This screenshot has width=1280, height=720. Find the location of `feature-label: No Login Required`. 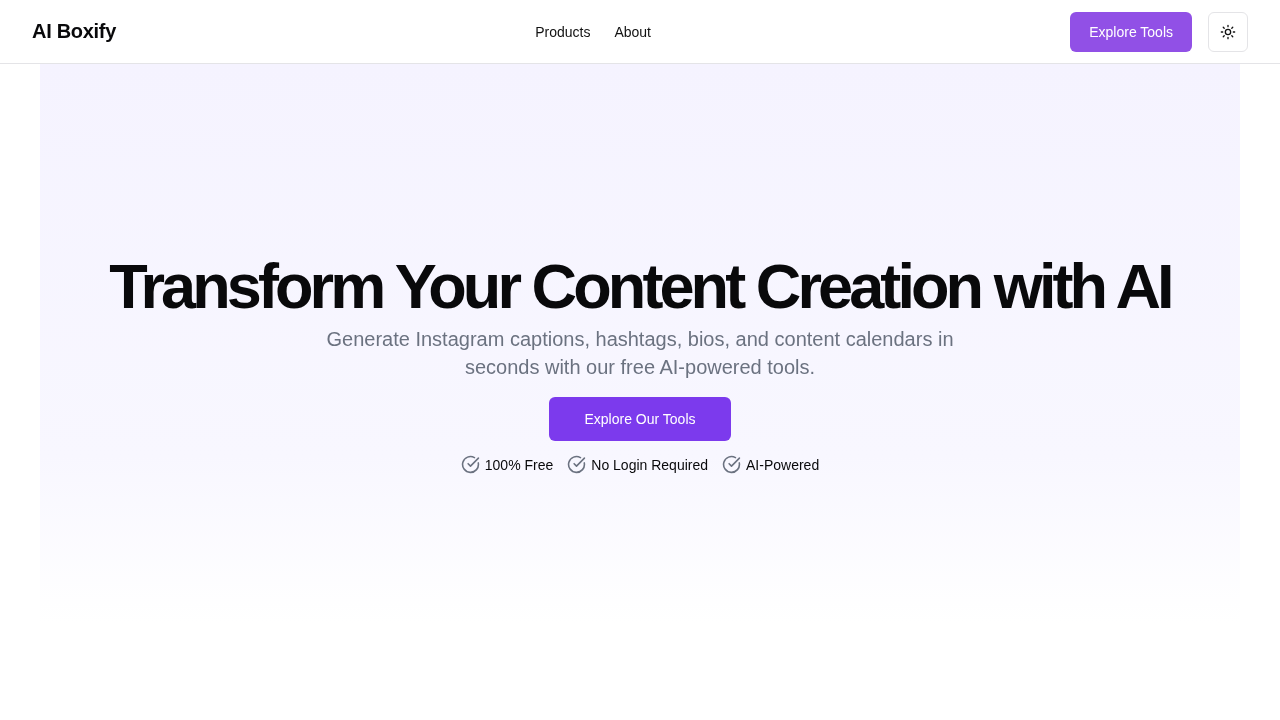

feature-label: No Login Required is located at coordinates (650, 464).